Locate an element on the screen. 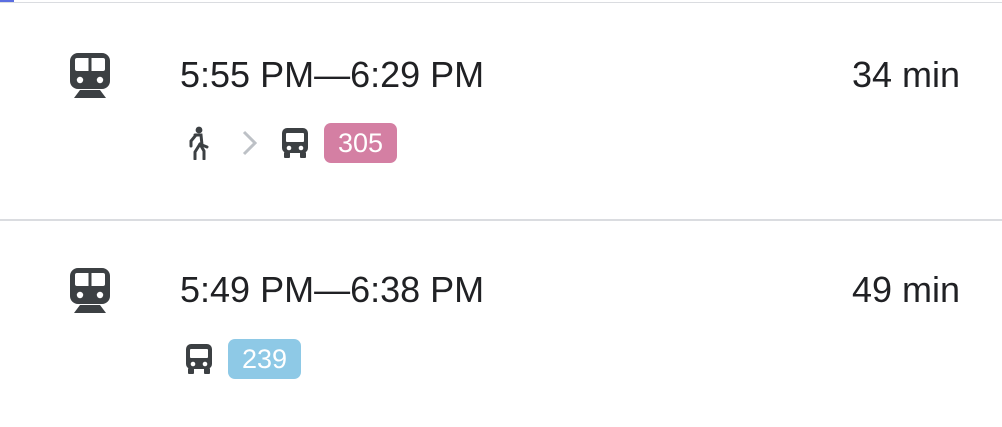 This screenshot has width=1002, height=427. chevron-right-icon is located at coordinates (250, 143).